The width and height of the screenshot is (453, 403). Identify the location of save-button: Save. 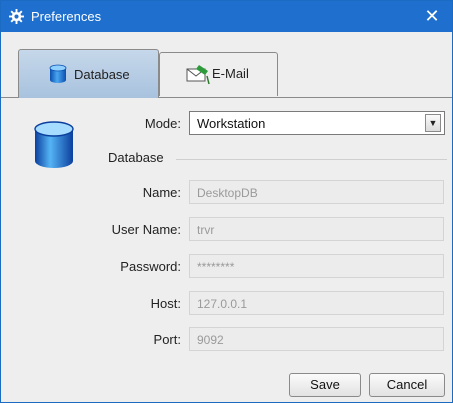
(325, 385).